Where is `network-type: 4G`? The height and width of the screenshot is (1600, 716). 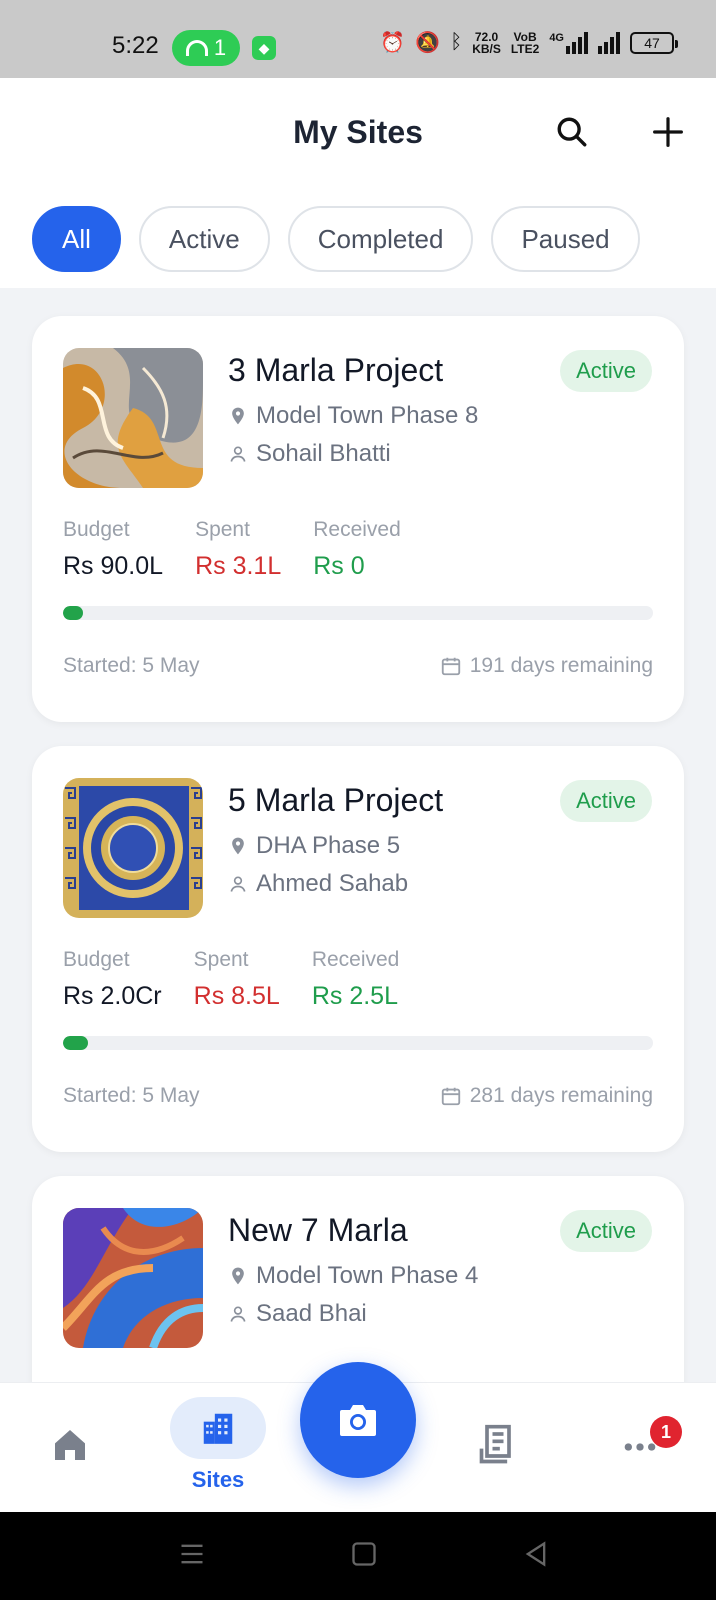 network-type: 4G is located at coordinates (556, 37).